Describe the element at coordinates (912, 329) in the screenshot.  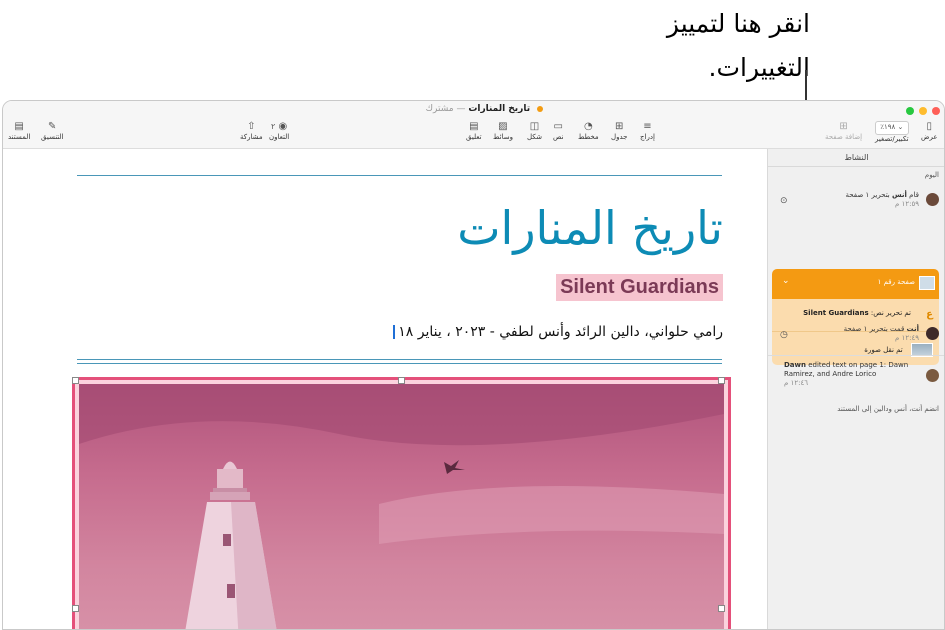
I see `entry-you-name: أنت` at that location.